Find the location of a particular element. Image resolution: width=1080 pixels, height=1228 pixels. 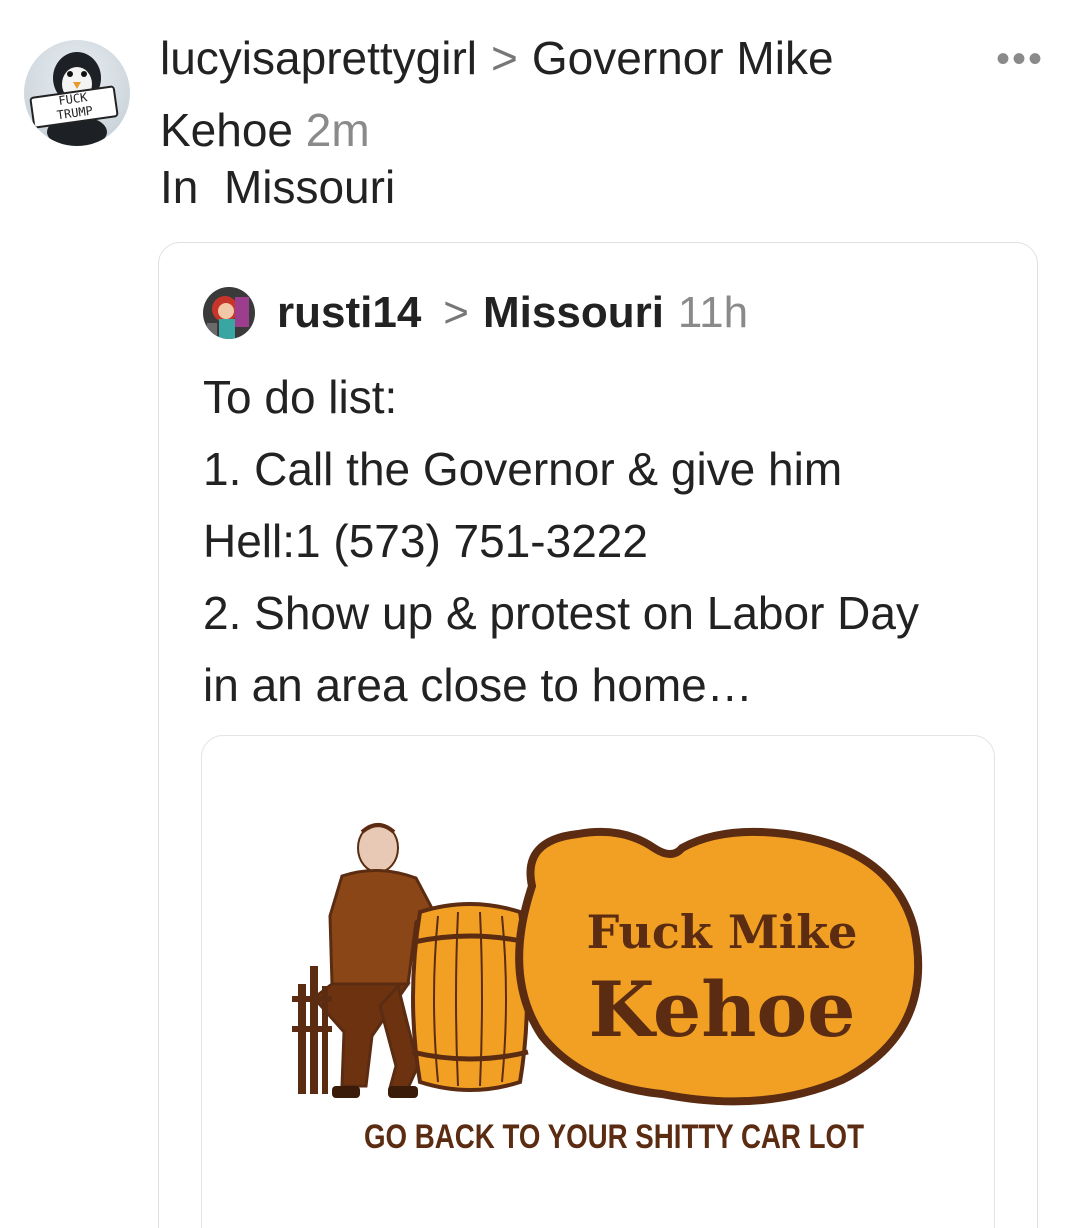

logo-caption: GO BACK TO YOUR SHITTY CAR LOT is located at coordinates (614, 1137).